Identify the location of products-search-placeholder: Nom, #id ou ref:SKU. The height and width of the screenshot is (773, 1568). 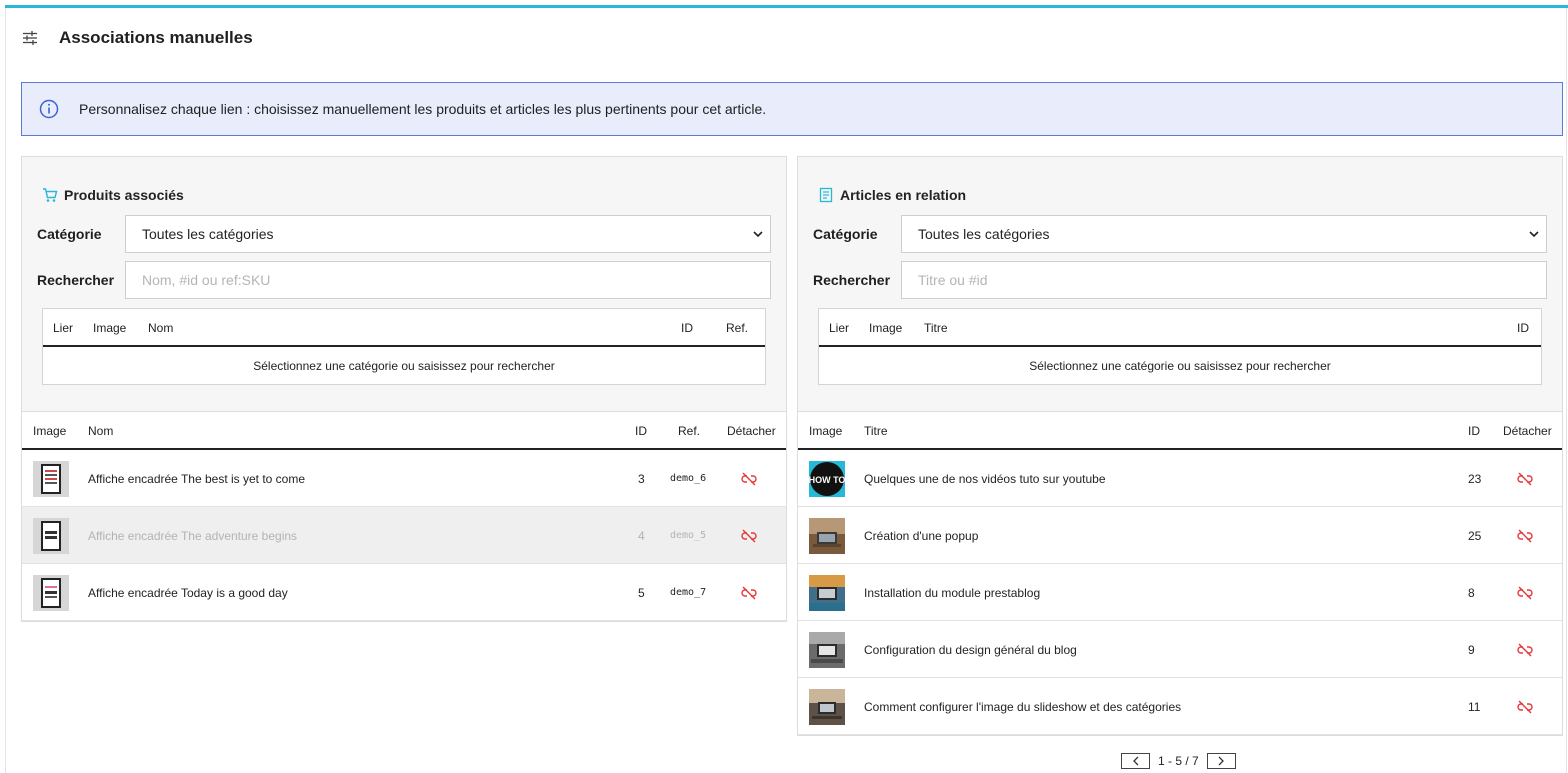
(206, 280).